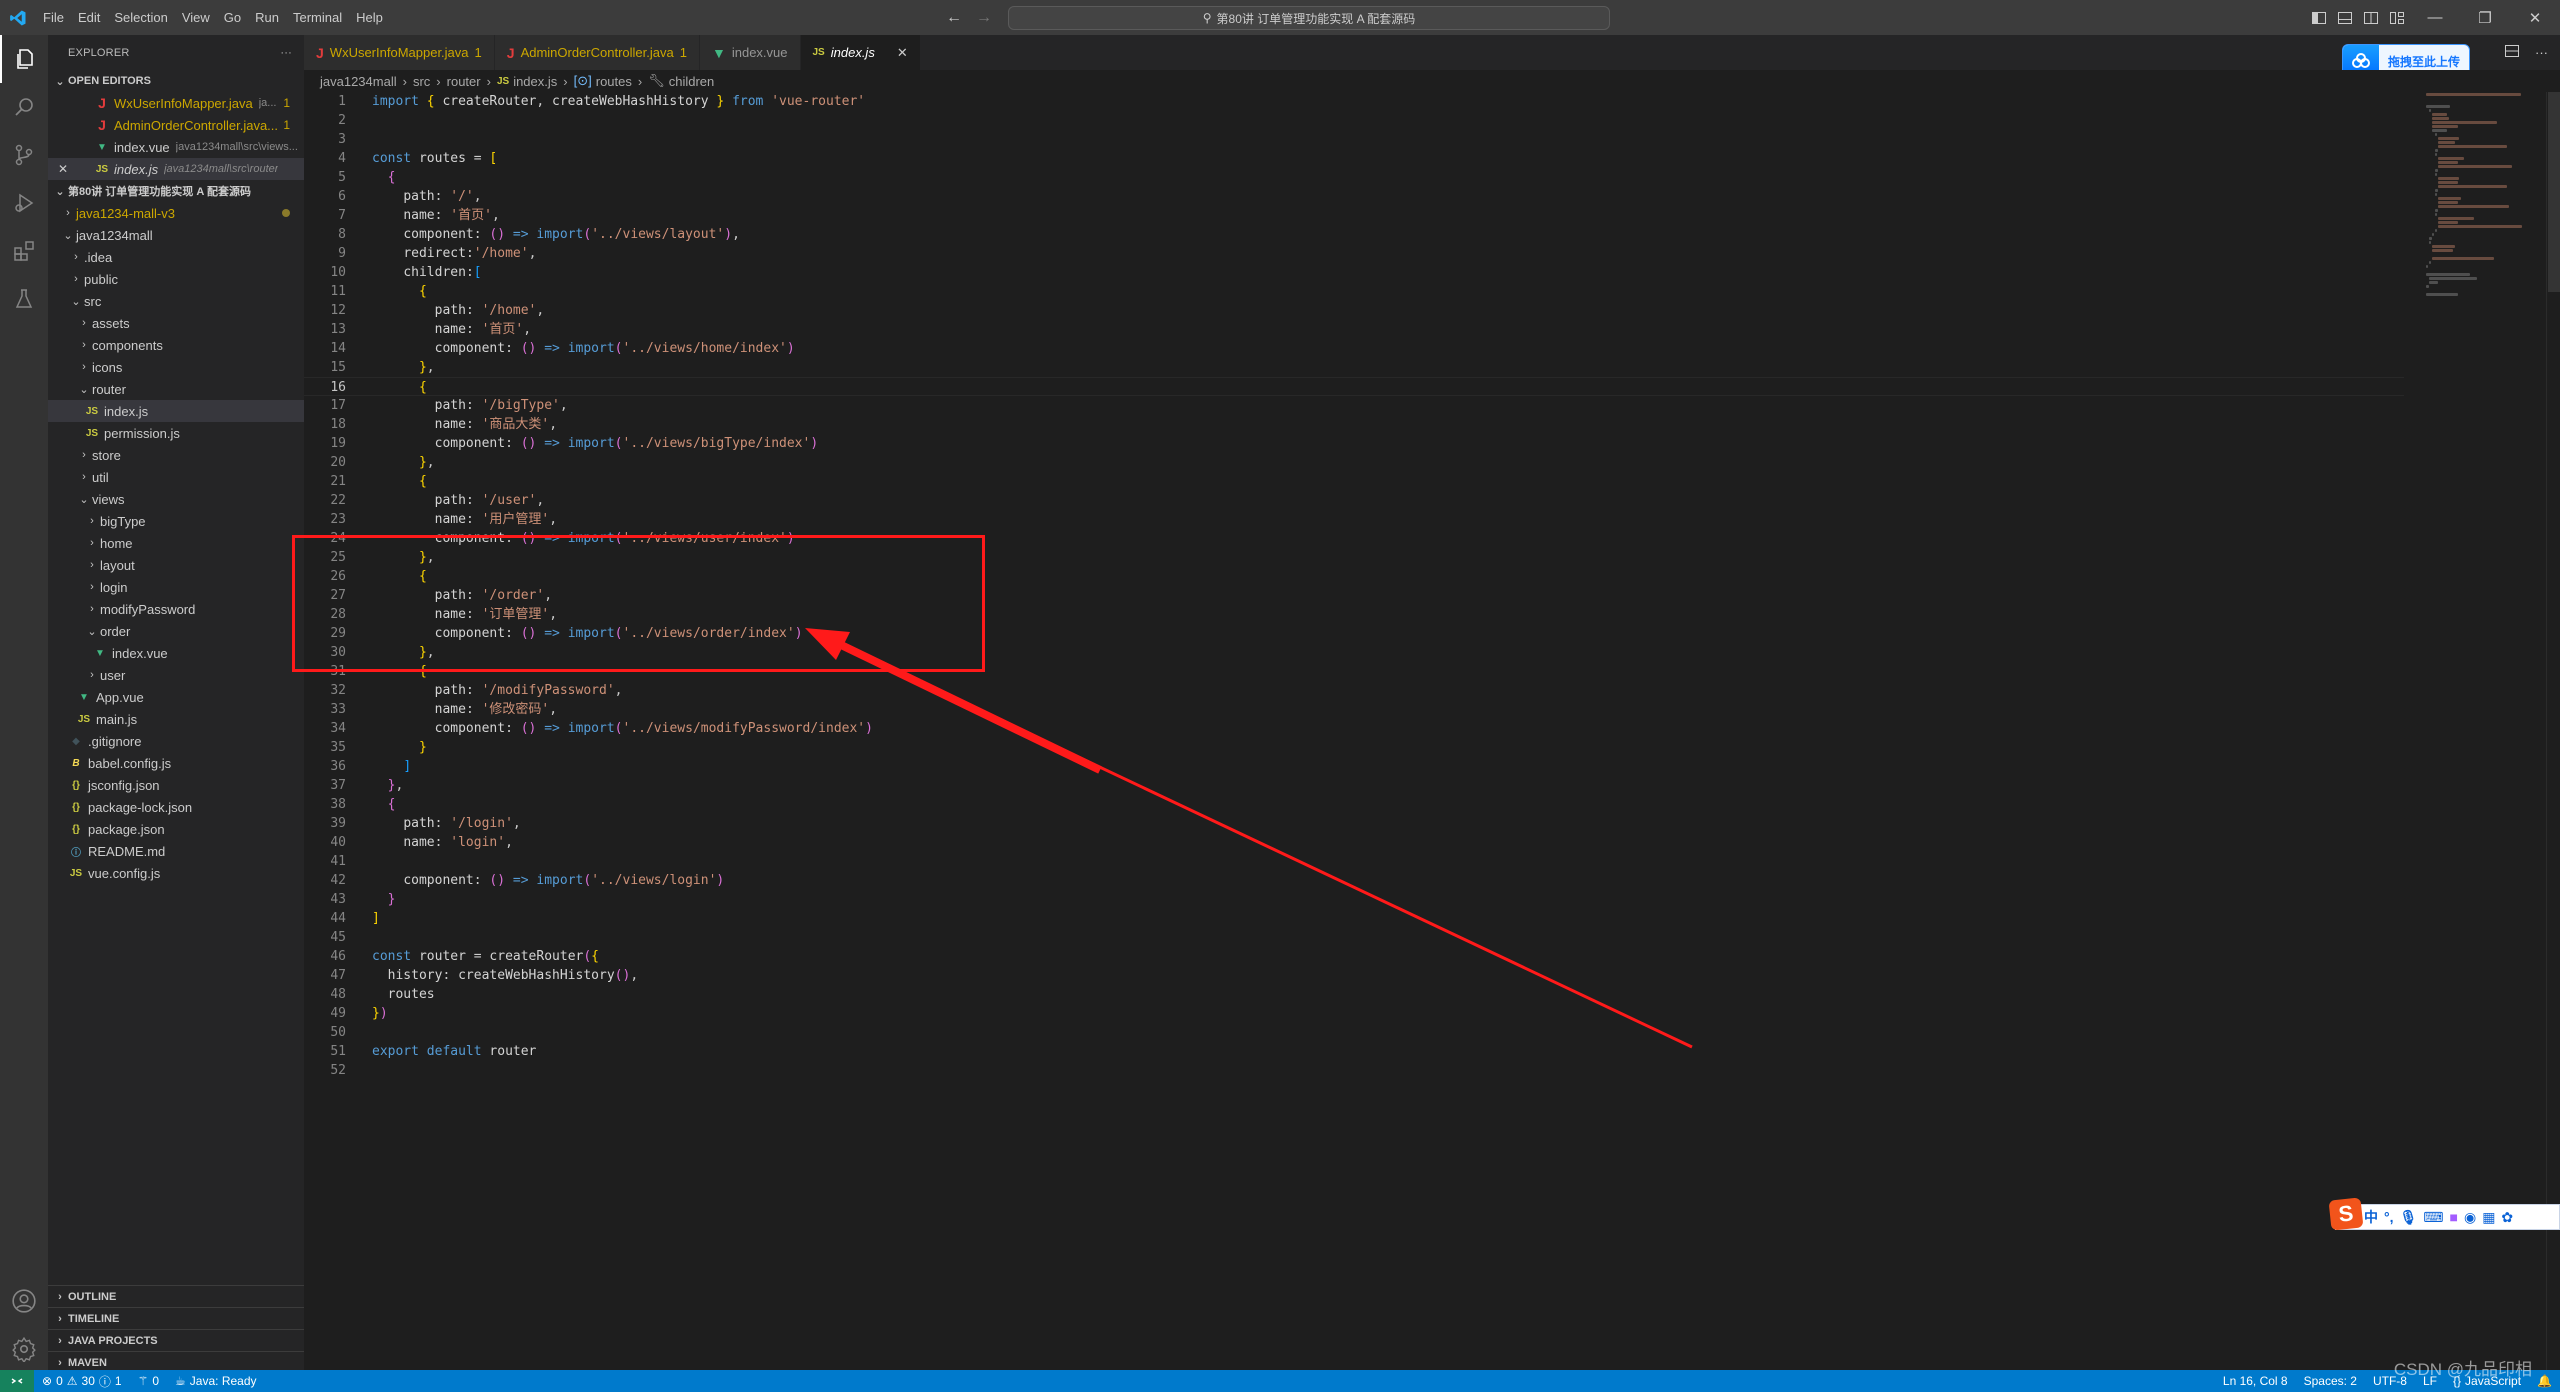 This screenshot has width=2560, height=1392. What do you see at coordinates (176, 257) in the screenshot?
I see `tree-folder: › .idea` at bounding box center [176, 257].